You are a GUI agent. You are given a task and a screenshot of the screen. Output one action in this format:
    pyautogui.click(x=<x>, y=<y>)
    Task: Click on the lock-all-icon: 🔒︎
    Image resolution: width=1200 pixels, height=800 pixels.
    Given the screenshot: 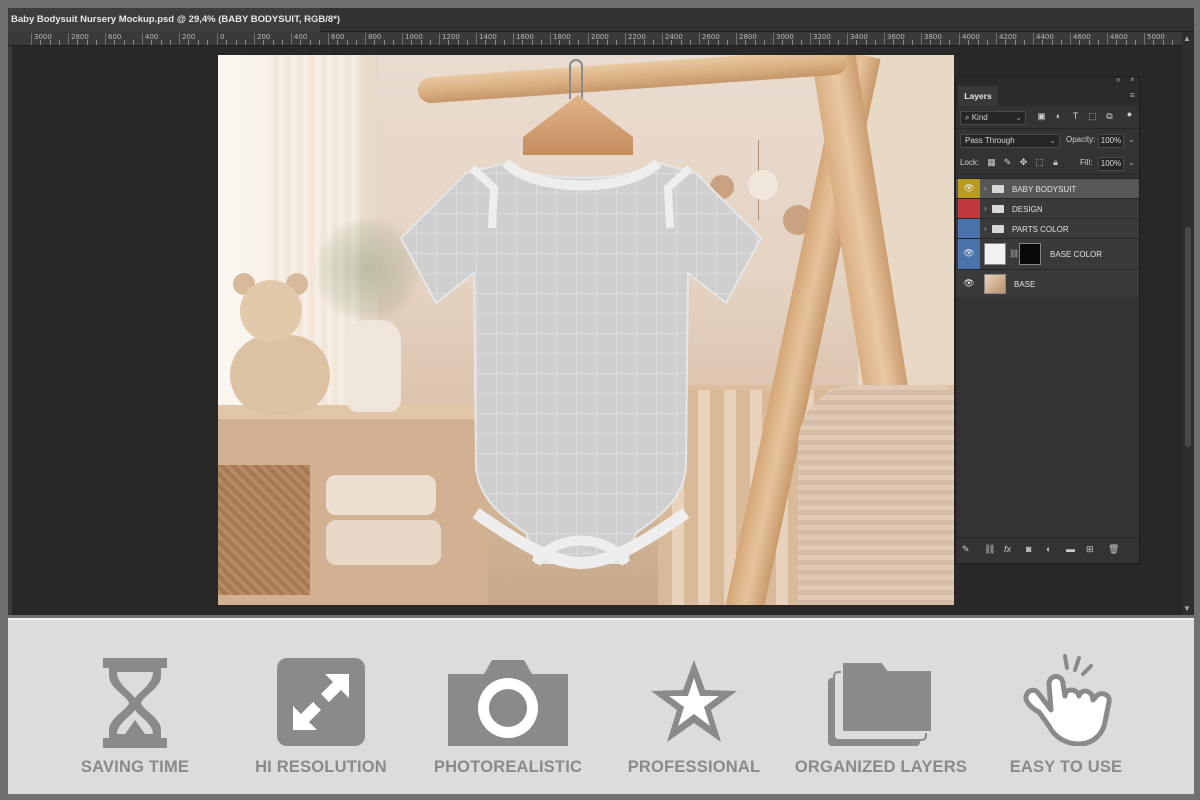 What is the action you would take?
    pyautogui.click(x=1055, y=162)
    